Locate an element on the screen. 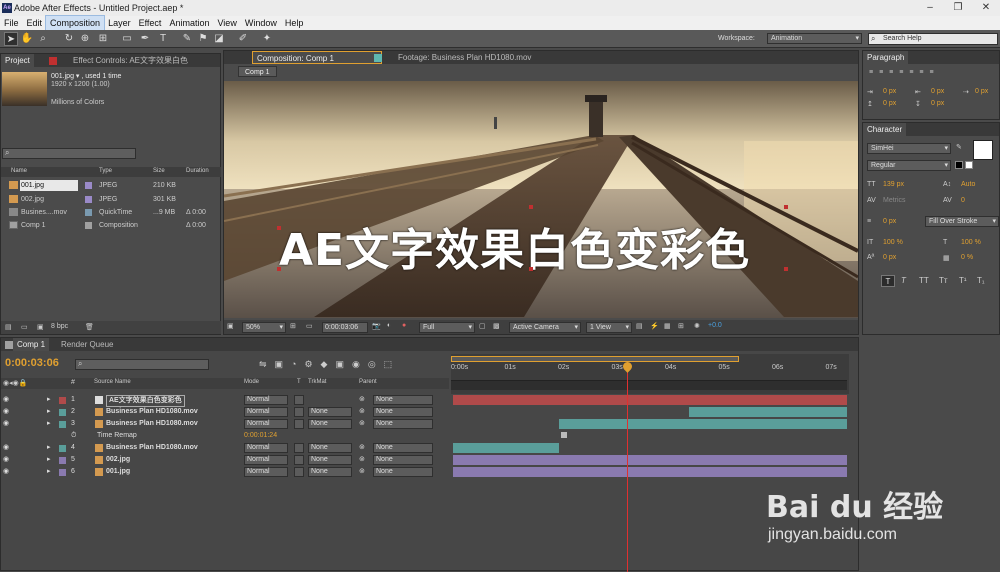 The image size is (1000, 572). font-style-select: Regular is located at coordinates (909, 165).